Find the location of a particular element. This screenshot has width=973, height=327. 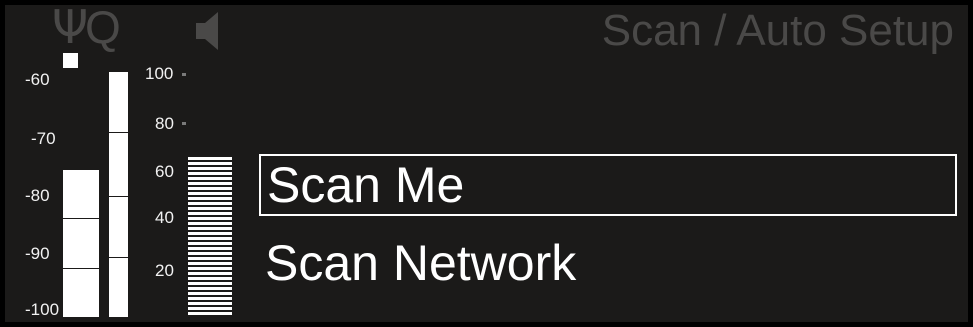

page-title: Scan / Auto Setup is located at coordinates (777, 30).